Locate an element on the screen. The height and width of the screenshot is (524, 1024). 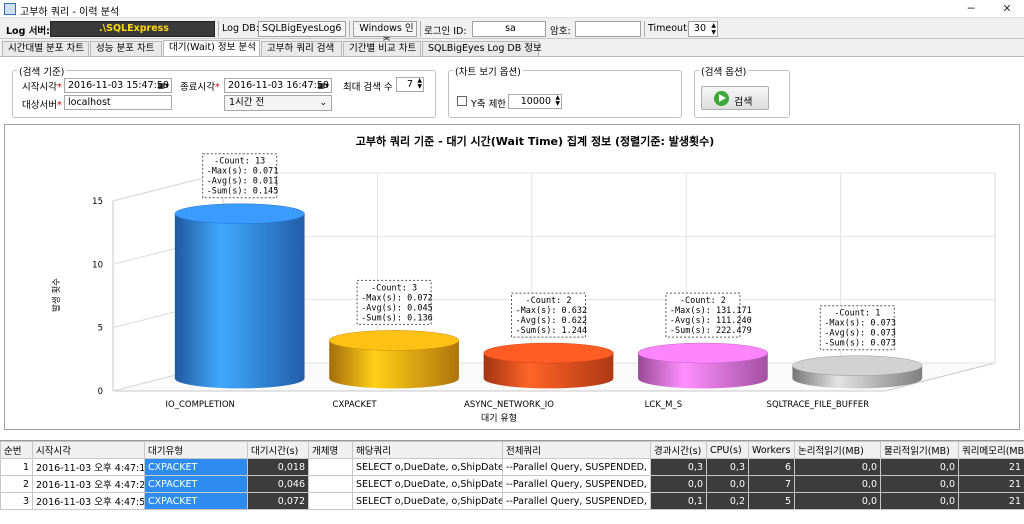
close-button: ✕ is located at coordinates (1007, 9).